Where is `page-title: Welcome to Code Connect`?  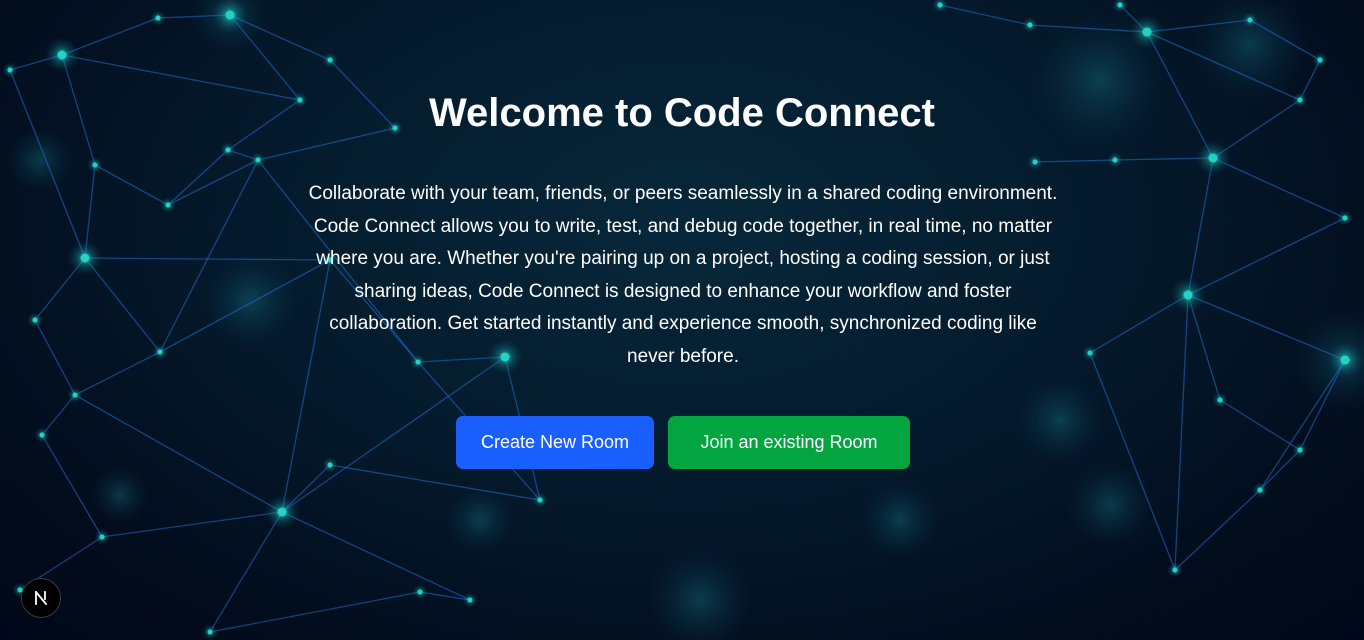 page-title: Welcome to Code Connect is located at coordinates (682, 113).